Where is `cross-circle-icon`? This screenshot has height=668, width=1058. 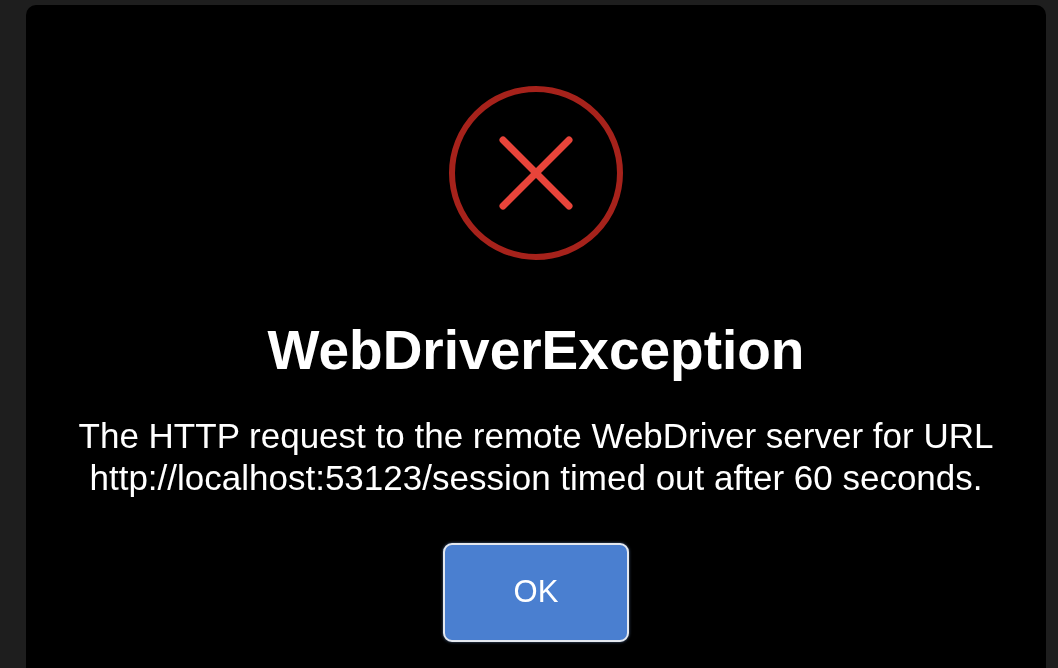 cross-circle-icon is located at coordinates (536, 173).